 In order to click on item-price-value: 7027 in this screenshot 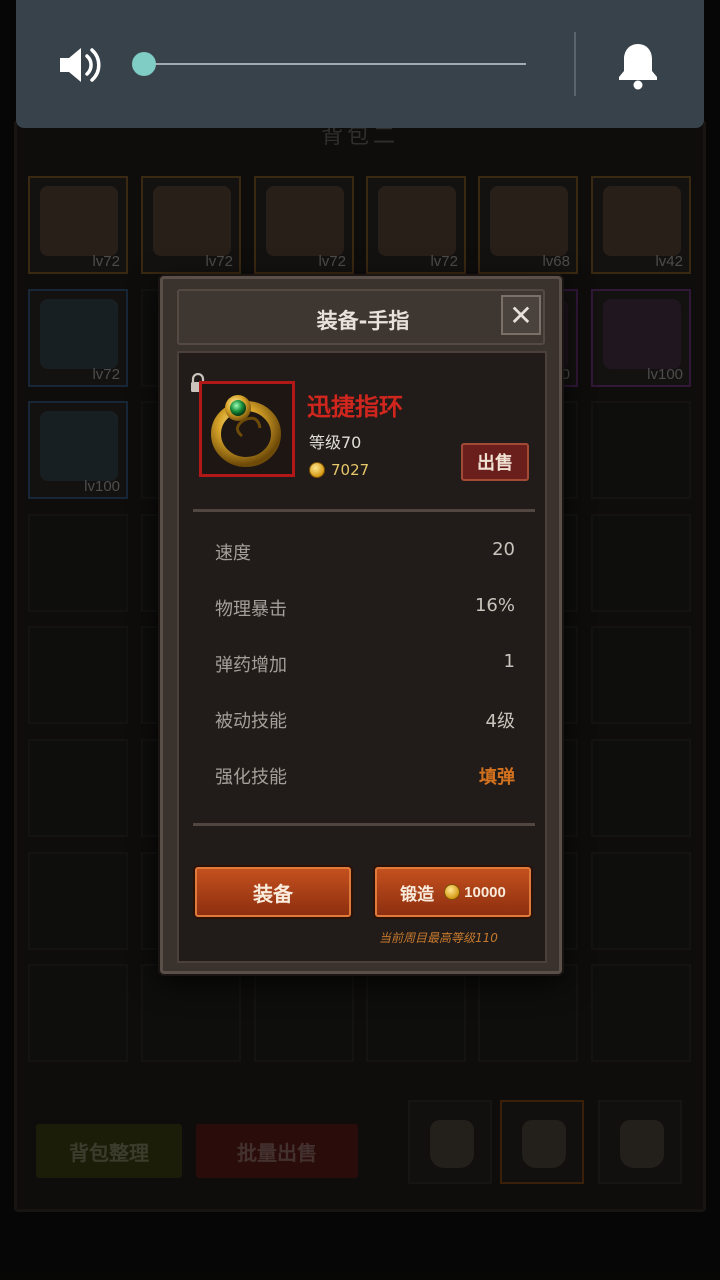, I will do `click(350, 470)`.